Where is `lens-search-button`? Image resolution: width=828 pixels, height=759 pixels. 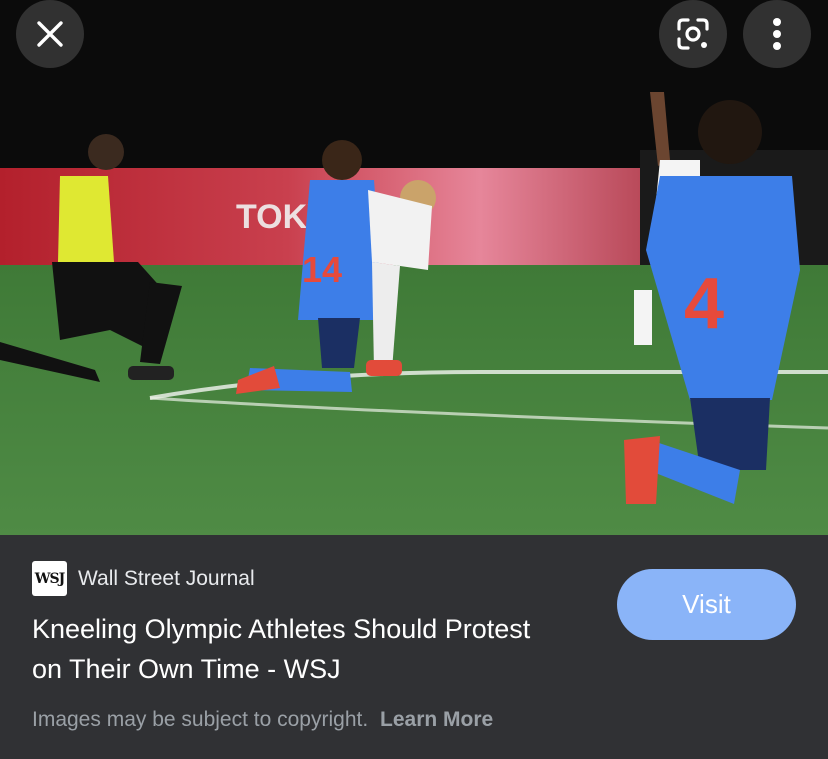
lens-search-button is located at coordinates (693, 34).